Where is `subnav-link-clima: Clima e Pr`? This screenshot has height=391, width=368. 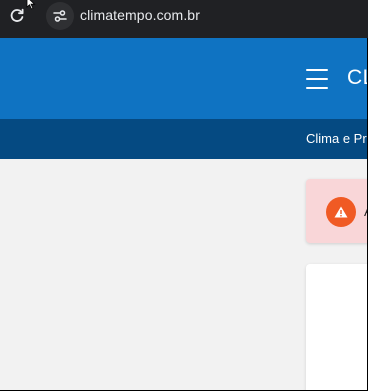 subnav-link-clima: Clima e Pr is located at coordinates (336, 138).